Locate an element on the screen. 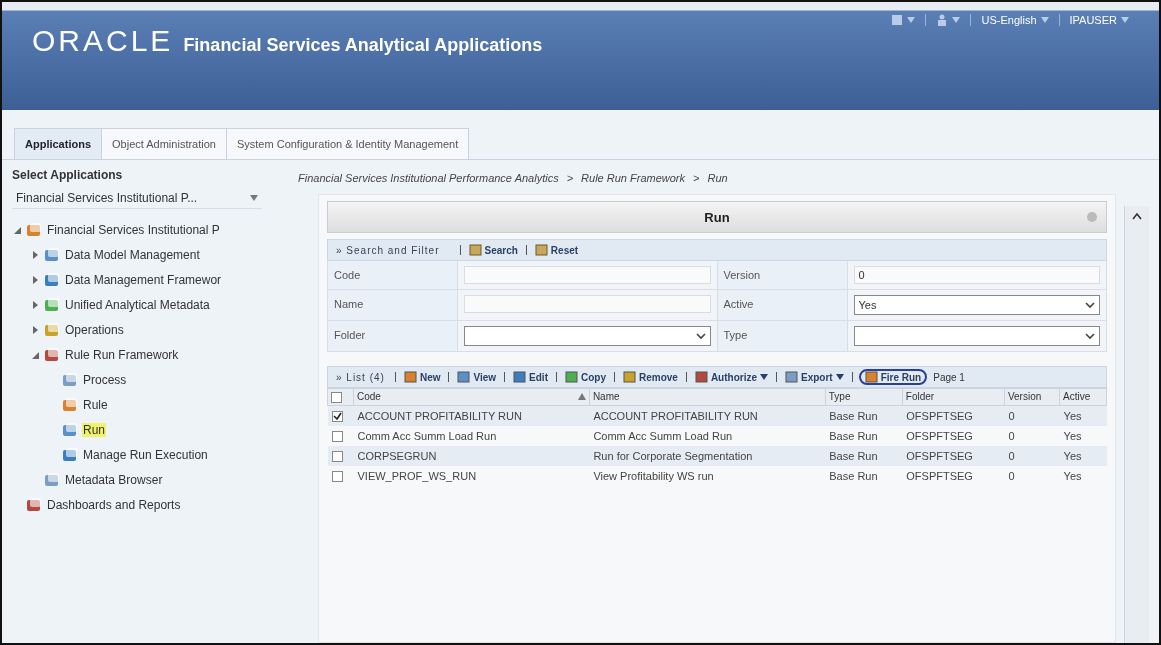 The width and height of the screenshot is (1161, 645). tree-item: Process is located at coordinates (105, 379).